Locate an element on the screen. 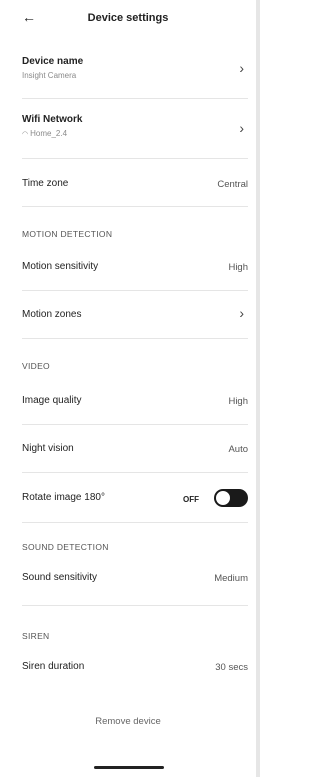  time-zone-row: Time zone Central is located at coordinates (135, 185).